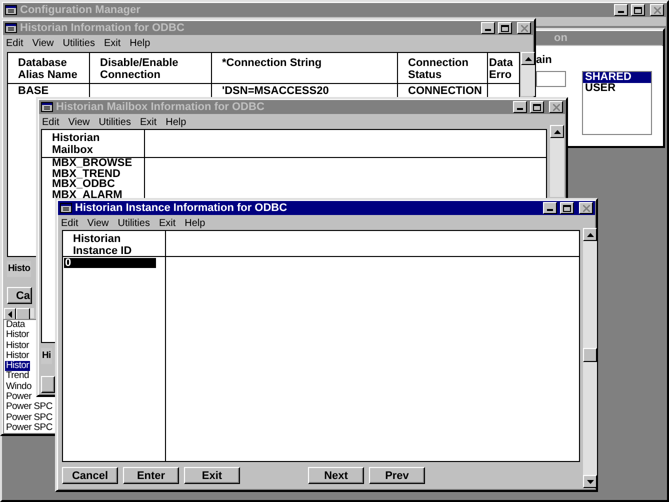 The image size is (669, 502). What do you see at coordinates (212, 475) in the screenshot?
I see `action-button: Exit` at bounding box center [212, 475].